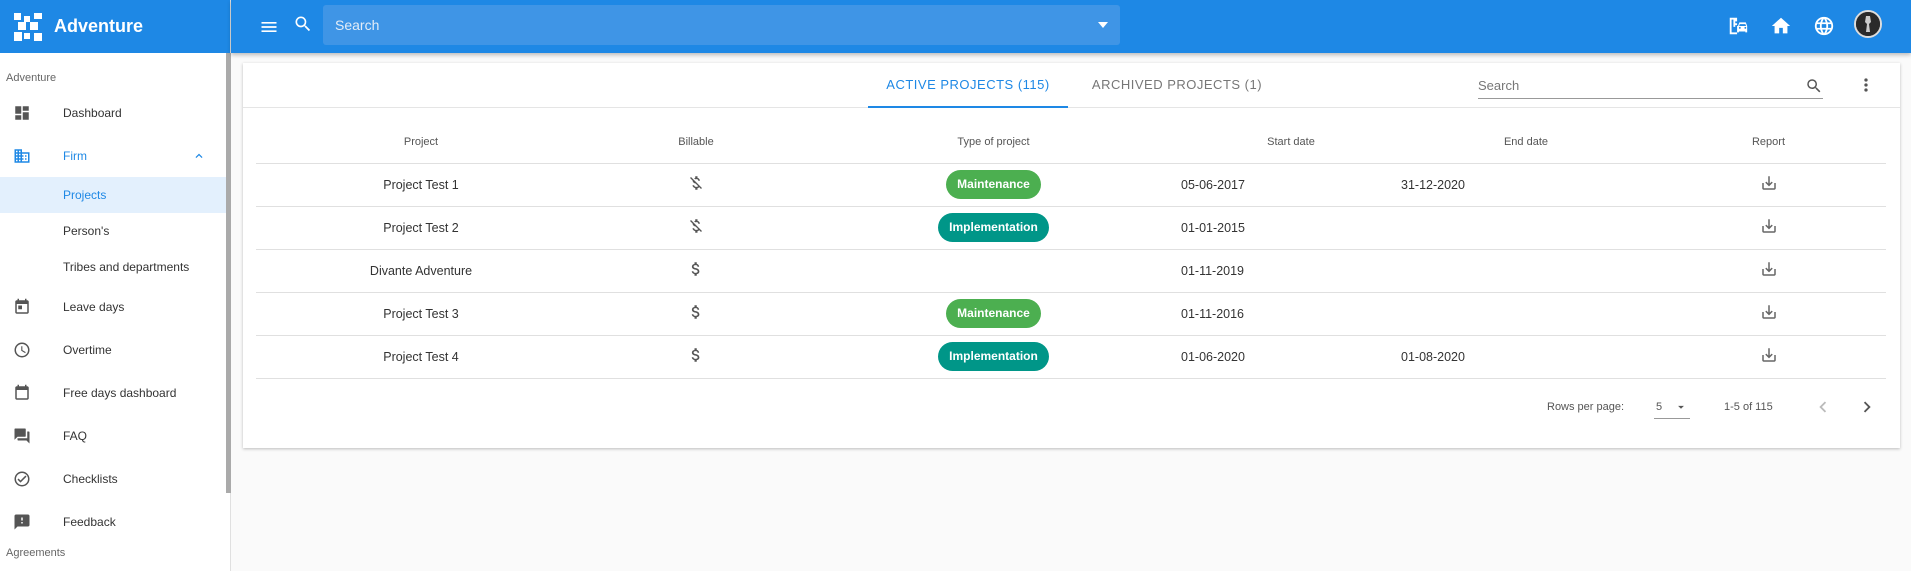  What do you see at coordinates (993, 271) in the screenshot?
I see `cell-type` at bounding box center [993, 271].